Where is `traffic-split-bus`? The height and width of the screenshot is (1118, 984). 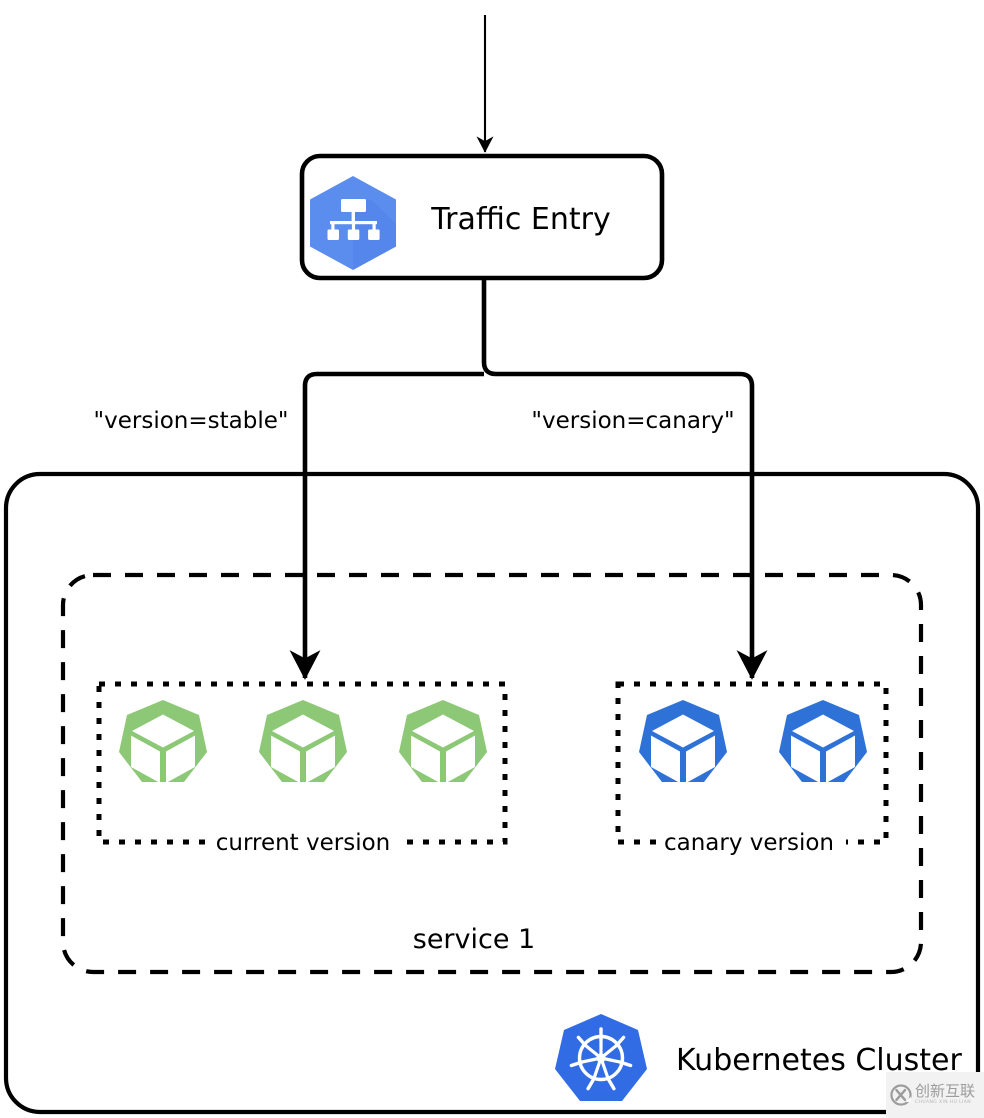 traffic-split-bus is located at coordinates (618, 332).